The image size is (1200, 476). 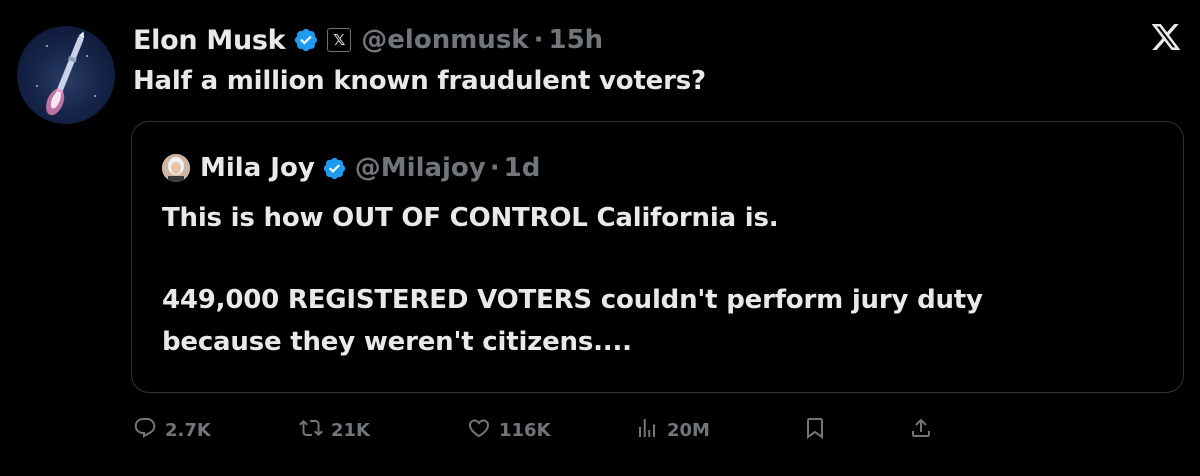 I want to click on timestamp: 15h, so click(x=575, y=40).